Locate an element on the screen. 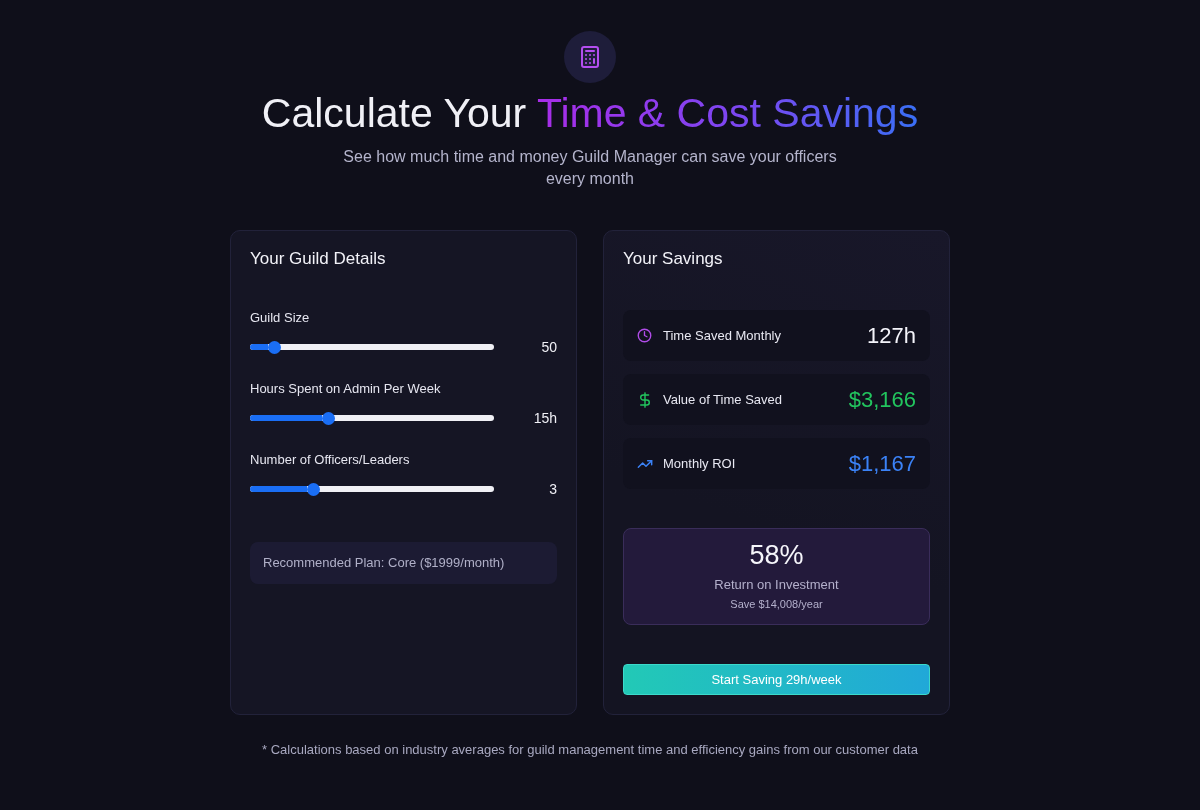 Image resolution: width=1200 pixels, height=810 pixels. metric-label: Monthly ROI is located at coordinates (699, 463).